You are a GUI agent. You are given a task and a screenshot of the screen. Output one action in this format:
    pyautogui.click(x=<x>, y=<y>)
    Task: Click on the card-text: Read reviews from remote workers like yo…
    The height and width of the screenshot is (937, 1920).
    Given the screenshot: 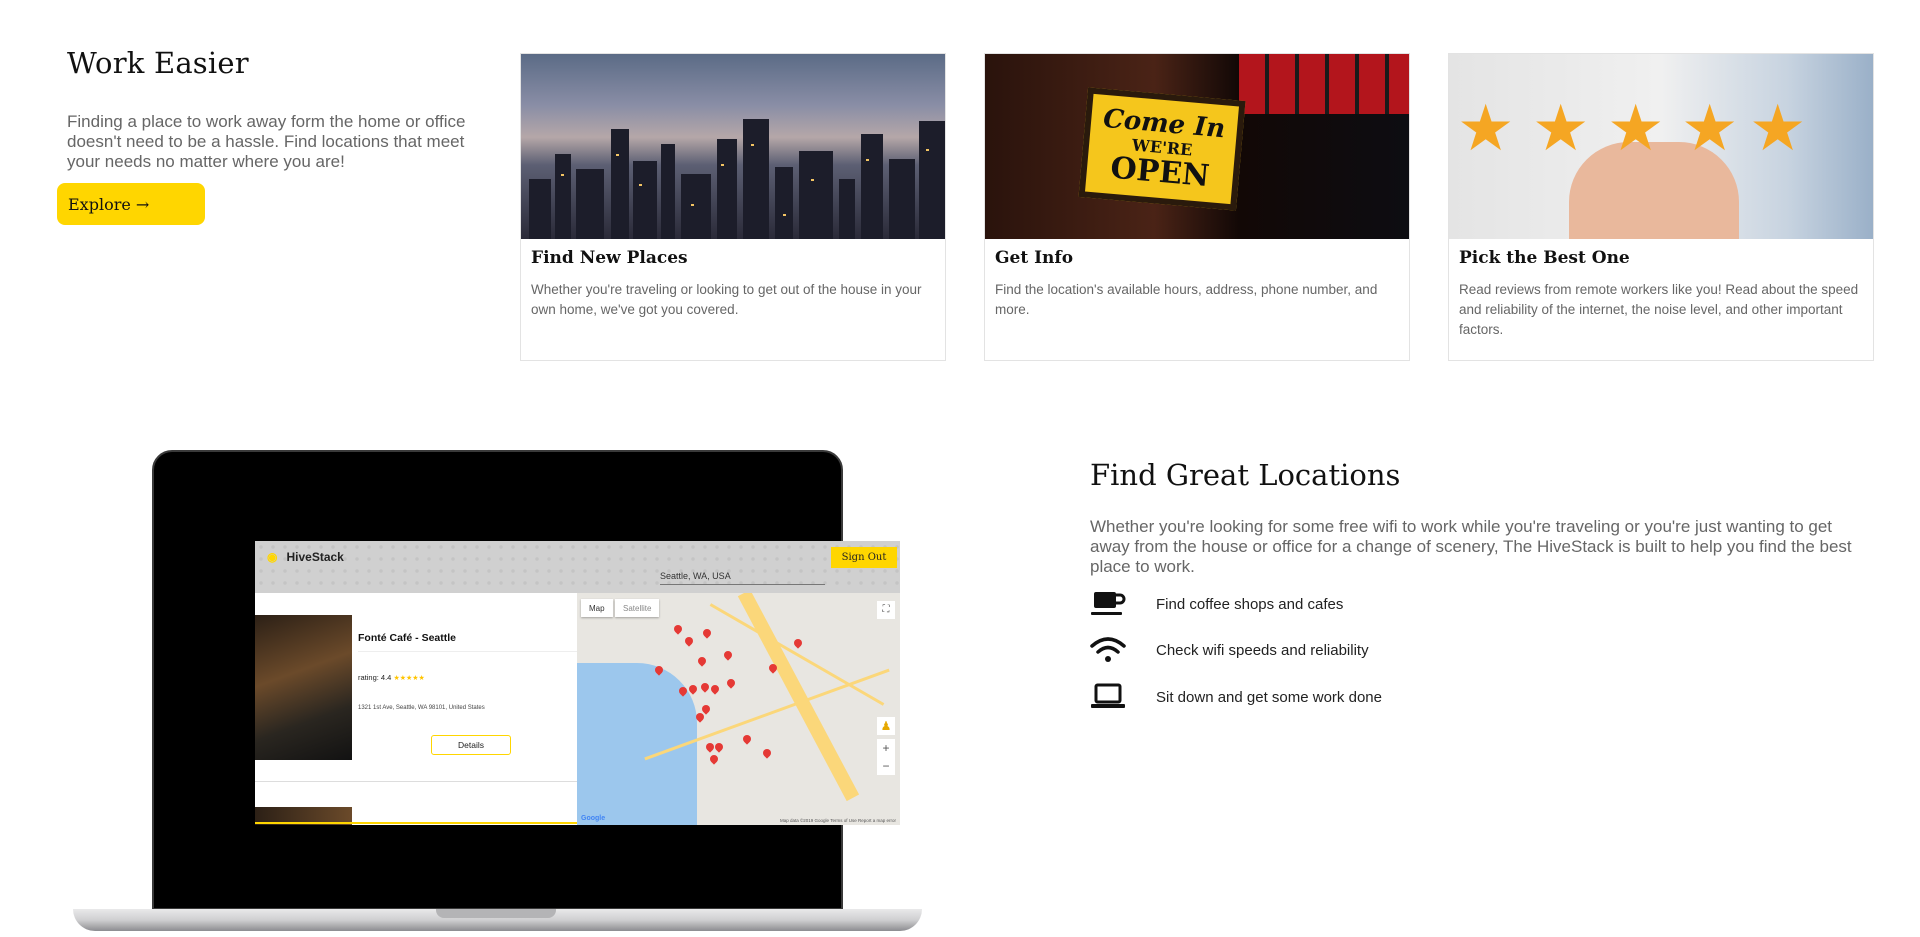 What is the action you would take?
    pyautogui.click(x=1659, y=309)
    